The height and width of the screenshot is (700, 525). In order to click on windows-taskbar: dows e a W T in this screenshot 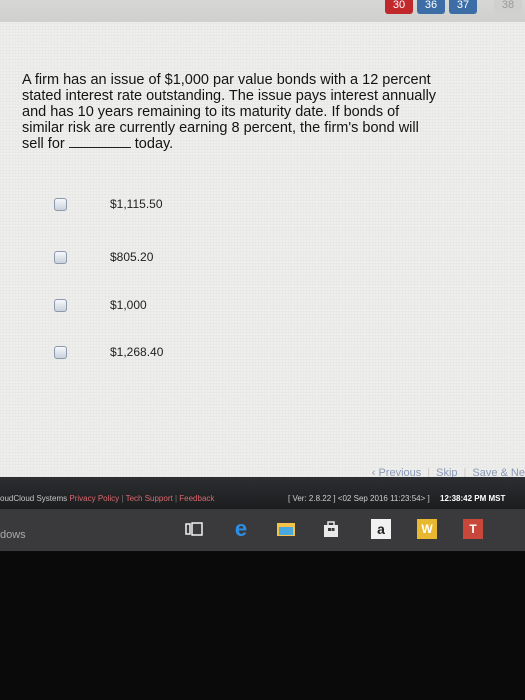, I will do `click(262, 530)`.